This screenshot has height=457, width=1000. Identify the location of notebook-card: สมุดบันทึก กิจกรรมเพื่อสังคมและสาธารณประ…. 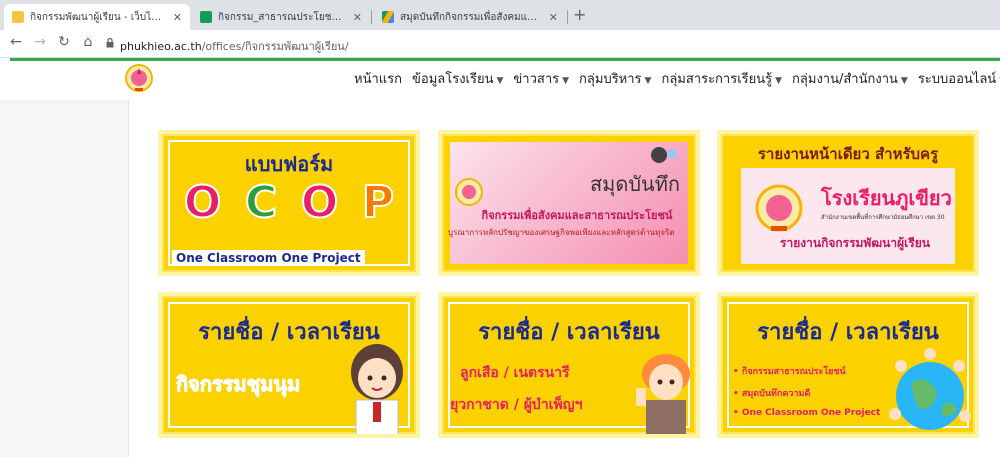
(569, 203).